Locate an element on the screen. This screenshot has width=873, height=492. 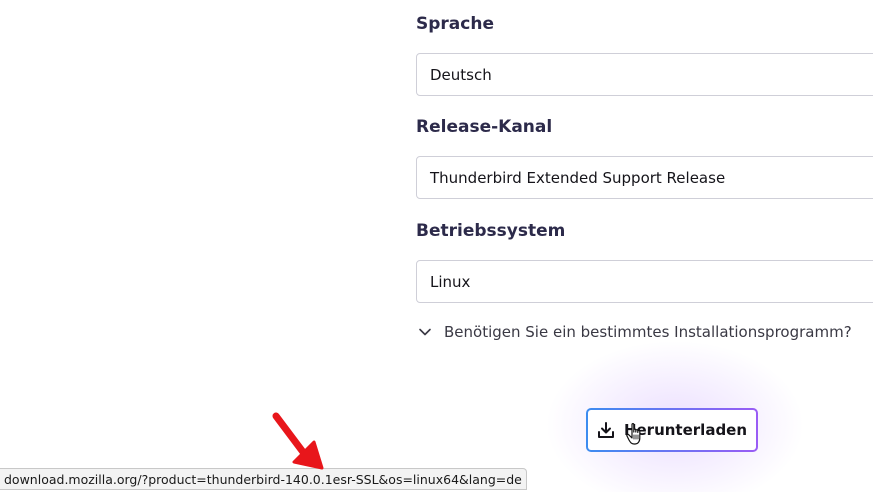
channel-select-value: Thunderbird Extended Support Release is located at coordinates (578, 177).